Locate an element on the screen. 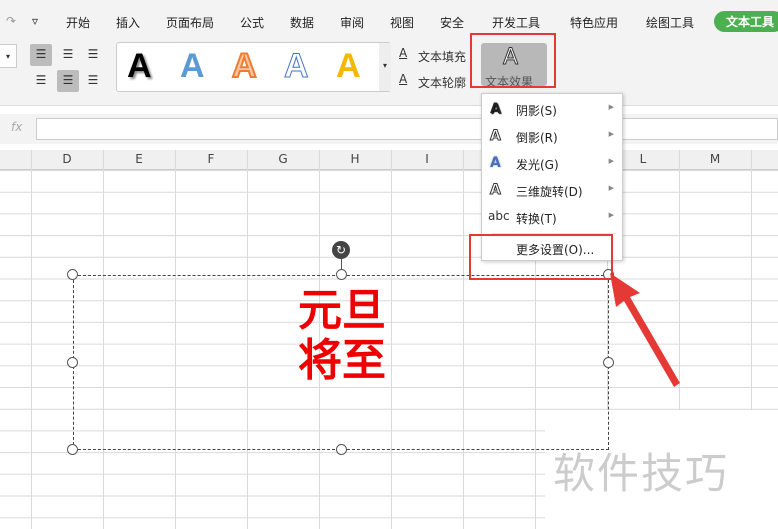 This screenshot has height=529, width=778. column-h: H is located at coordinates (355, 159).